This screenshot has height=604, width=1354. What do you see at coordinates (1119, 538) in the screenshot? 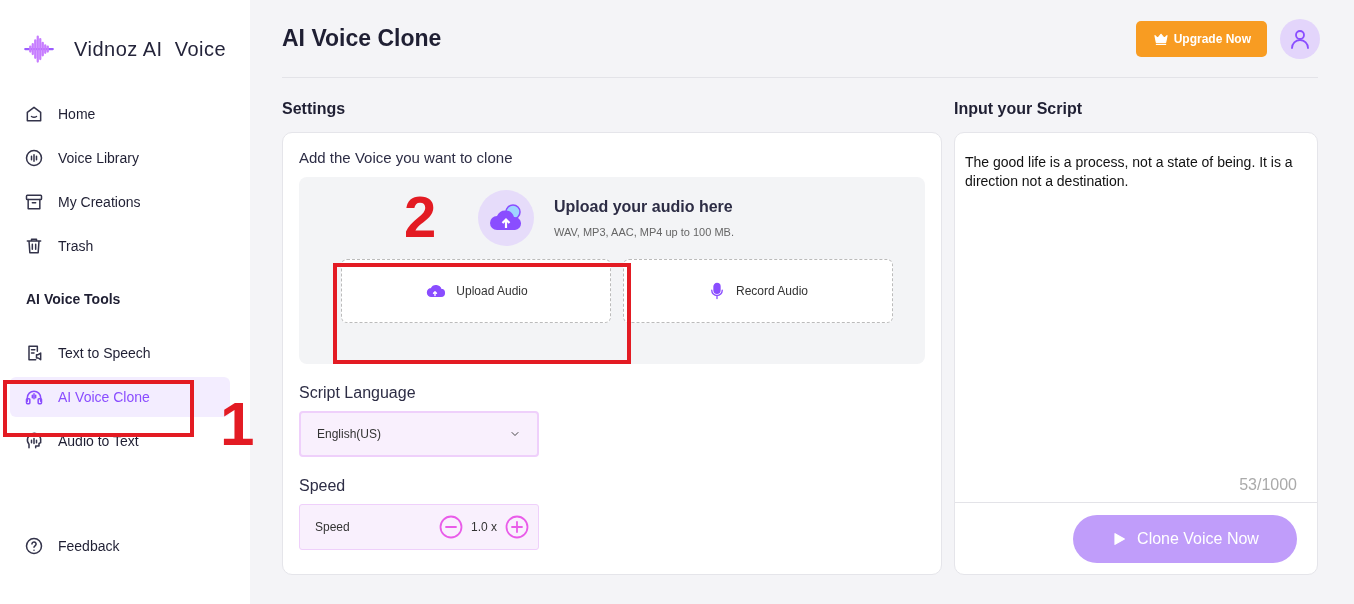
I see `play-icon` at bounding box center [1119, 538].